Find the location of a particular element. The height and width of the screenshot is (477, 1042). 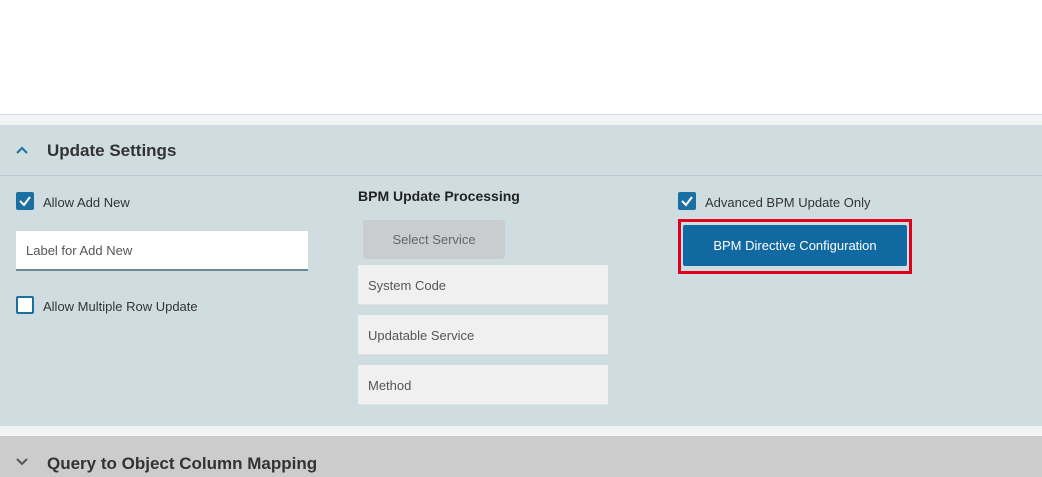

system-code-label: System Code is located at coordinates (407, 285).